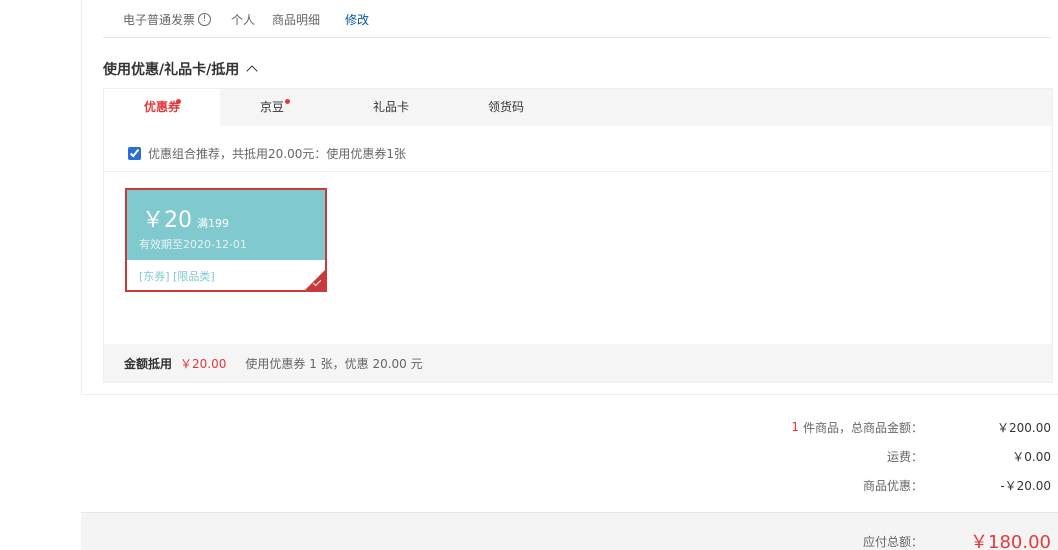 The height and width of the screenshot is (550, 1058). Describe the element at coordinates (334, 363) in the screenshot. I see `deduct-desc: 使用优惠券 1 张，优惠 20.00 元` at that location.